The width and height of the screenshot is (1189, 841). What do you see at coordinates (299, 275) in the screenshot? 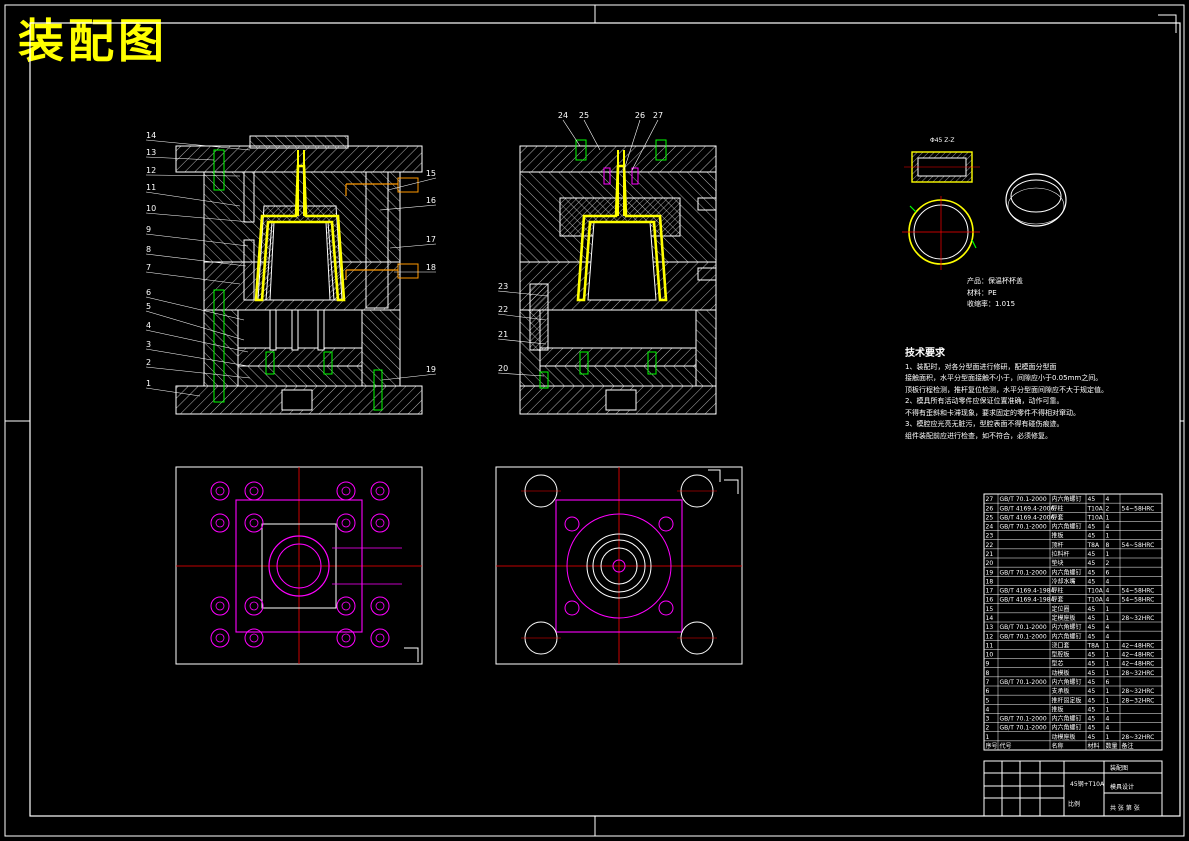
I see `left-section-view` at bounding box center [299, 275].